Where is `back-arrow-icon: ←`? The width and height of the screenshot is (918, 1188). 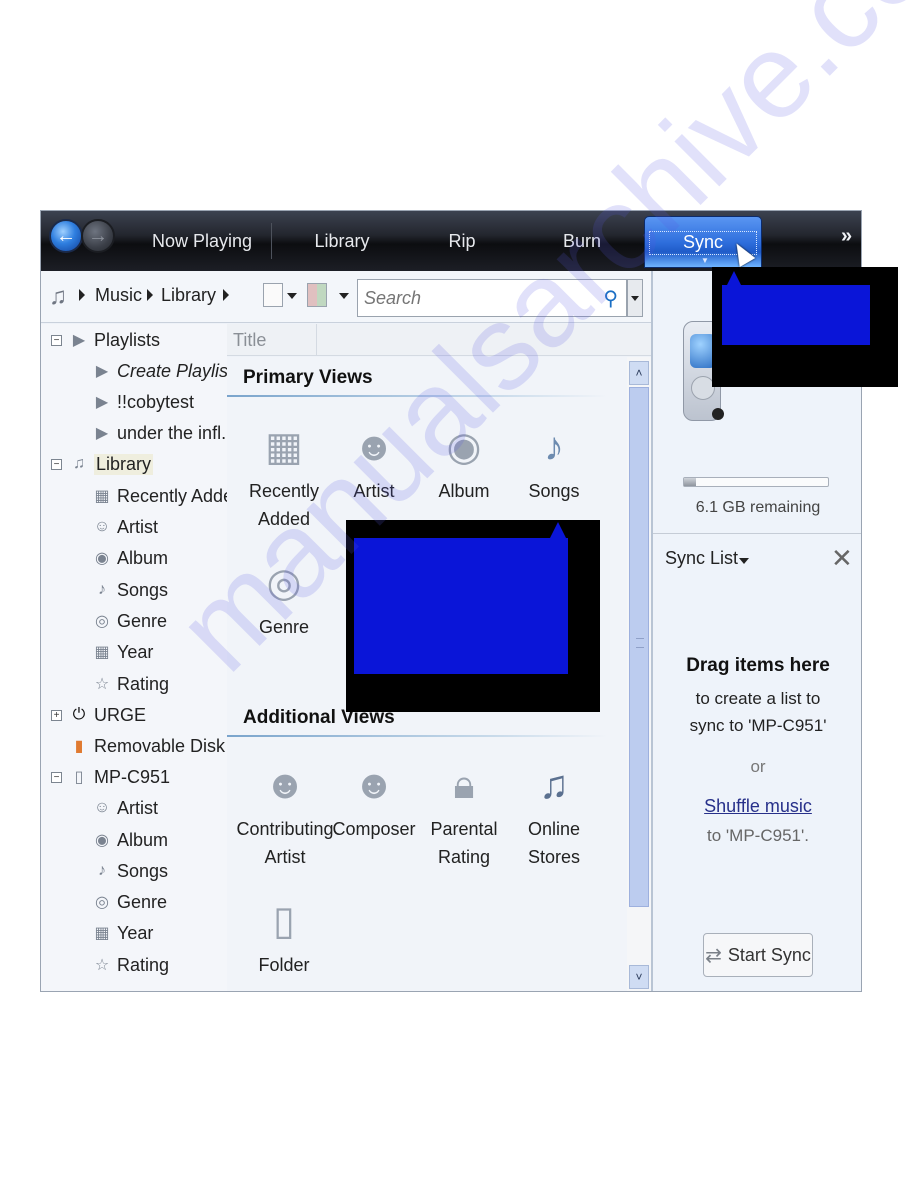 back-arrow-icon: ← is located at coordinates (66, 236).